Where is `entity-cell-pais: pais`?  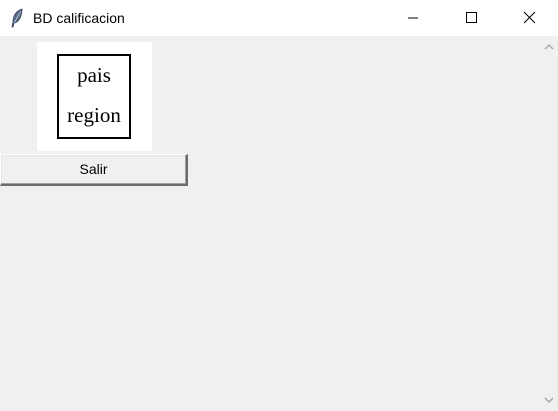
entity-cell-pais: pais is located at coordinates (94, 76).